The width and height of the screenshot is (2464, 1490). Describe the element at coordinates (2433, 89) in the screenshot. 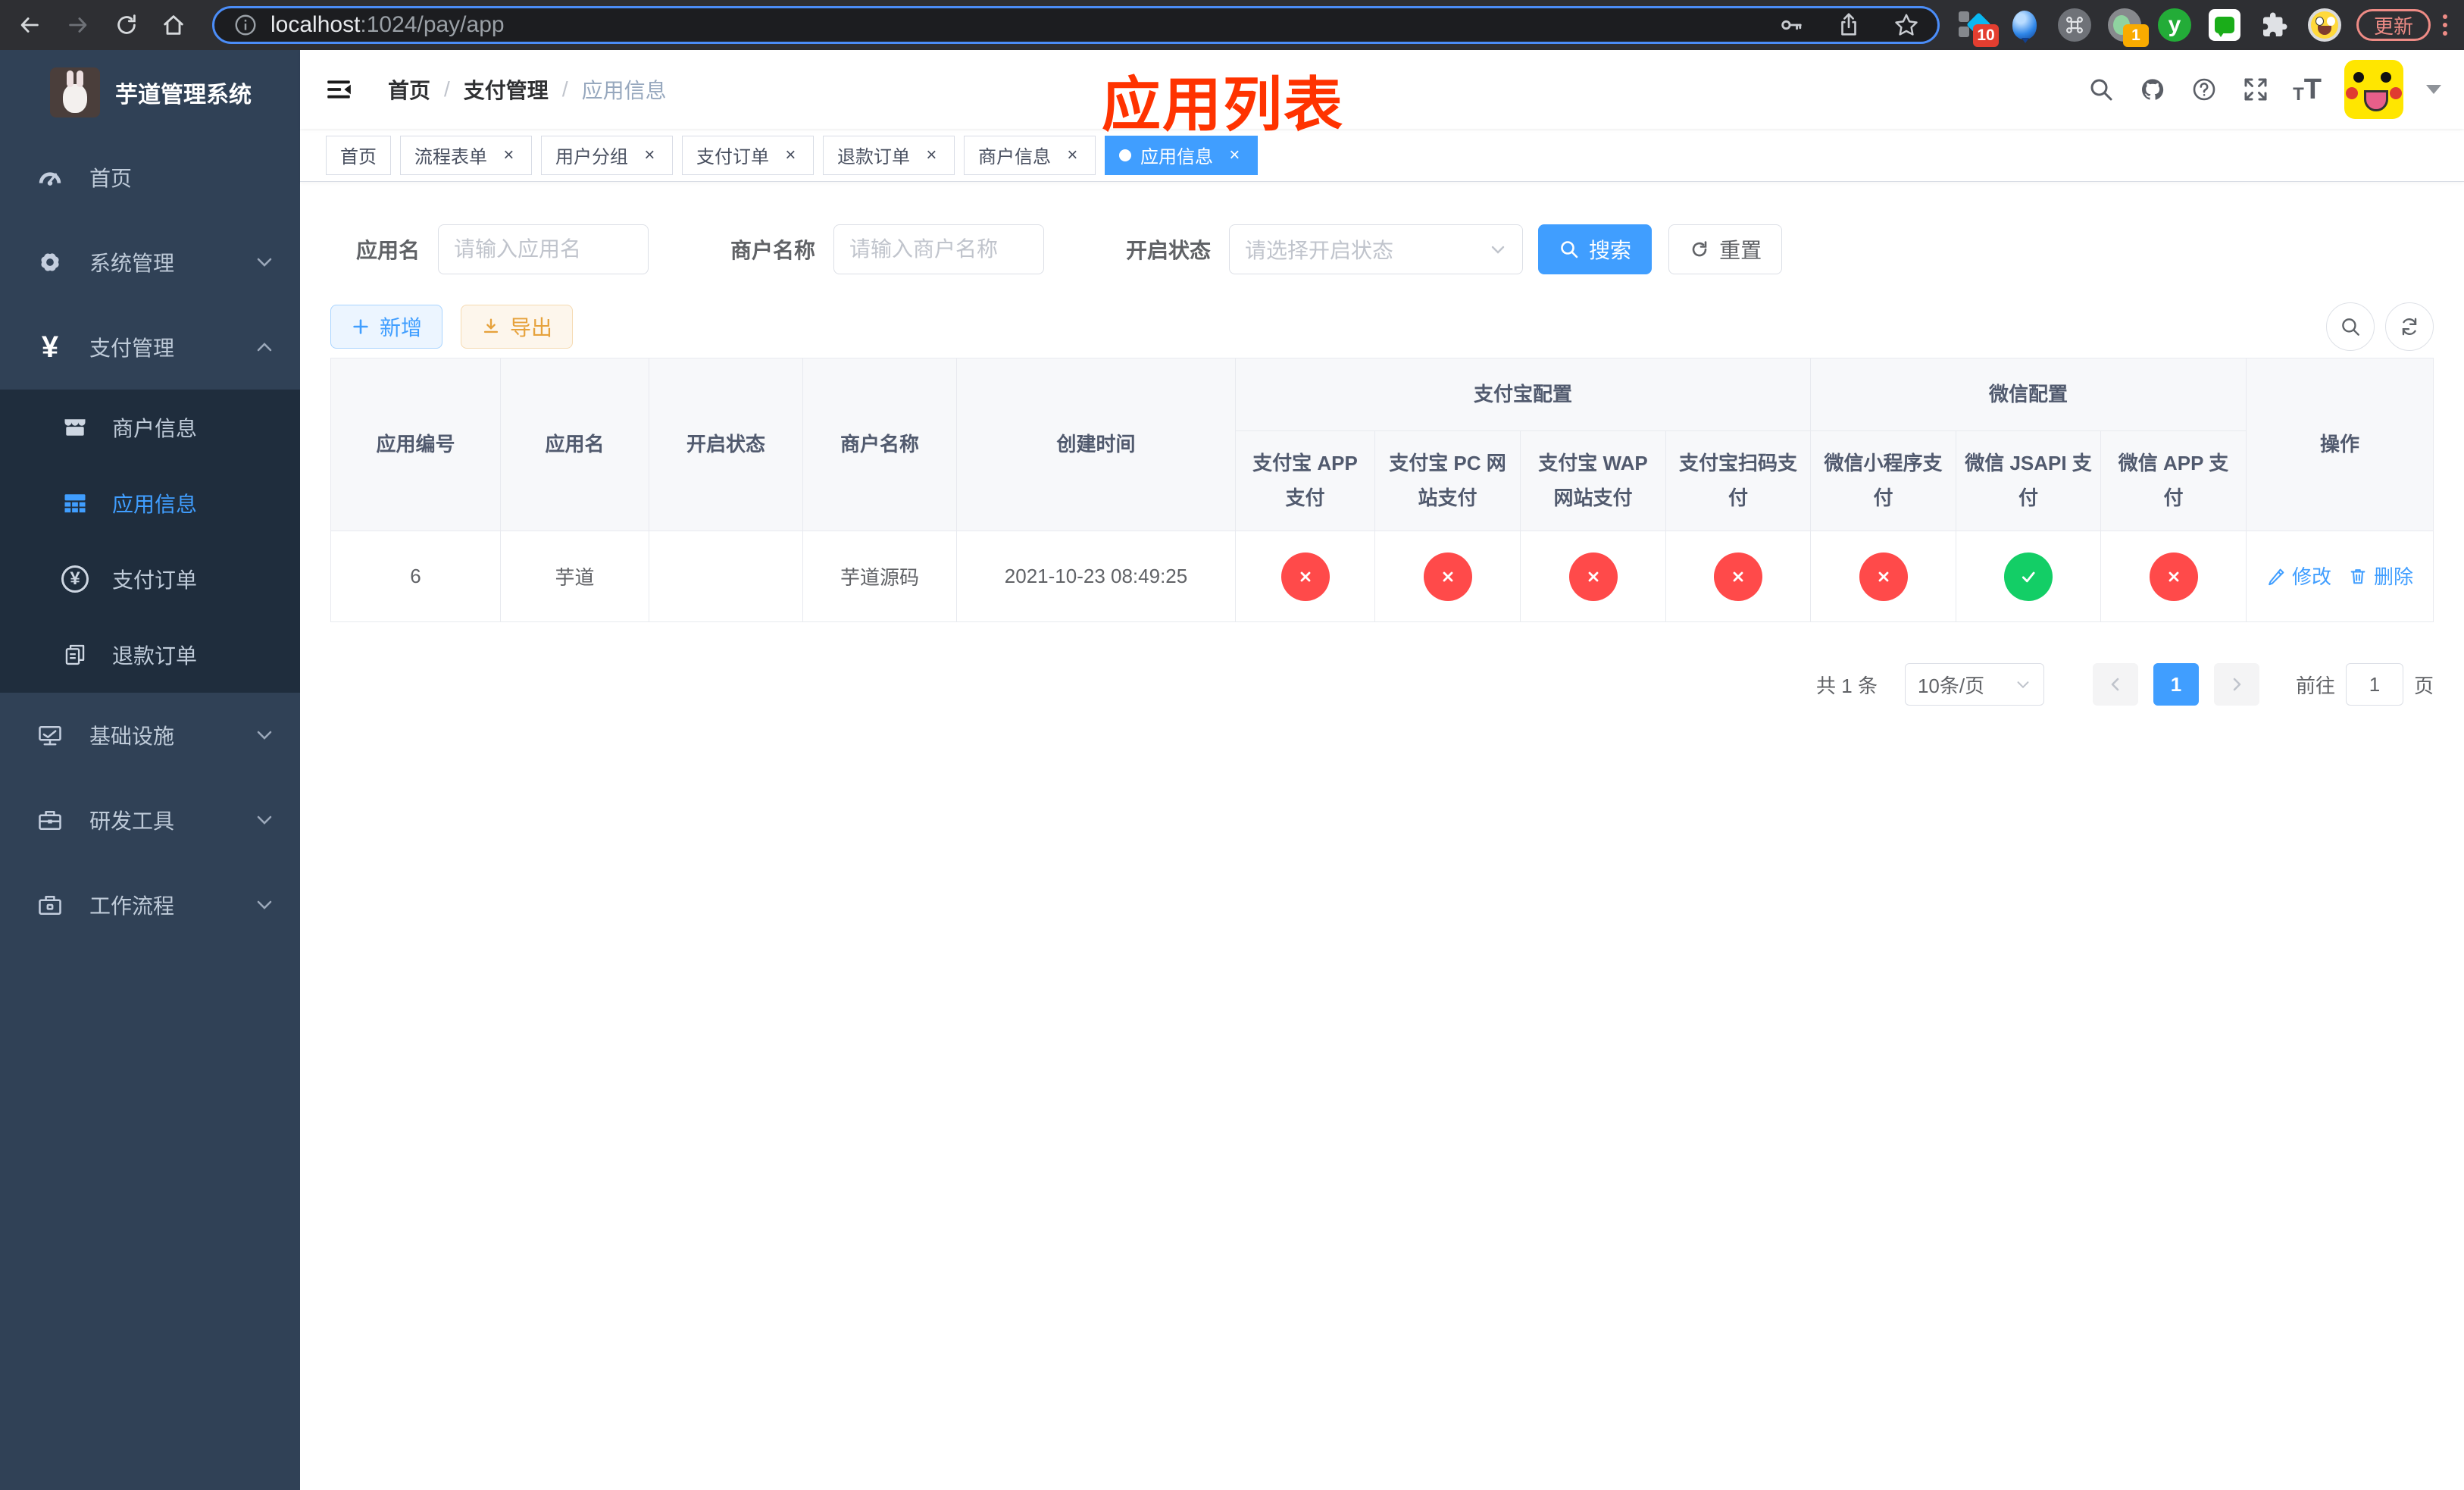

I see `avatar-caret-icon` at that location.